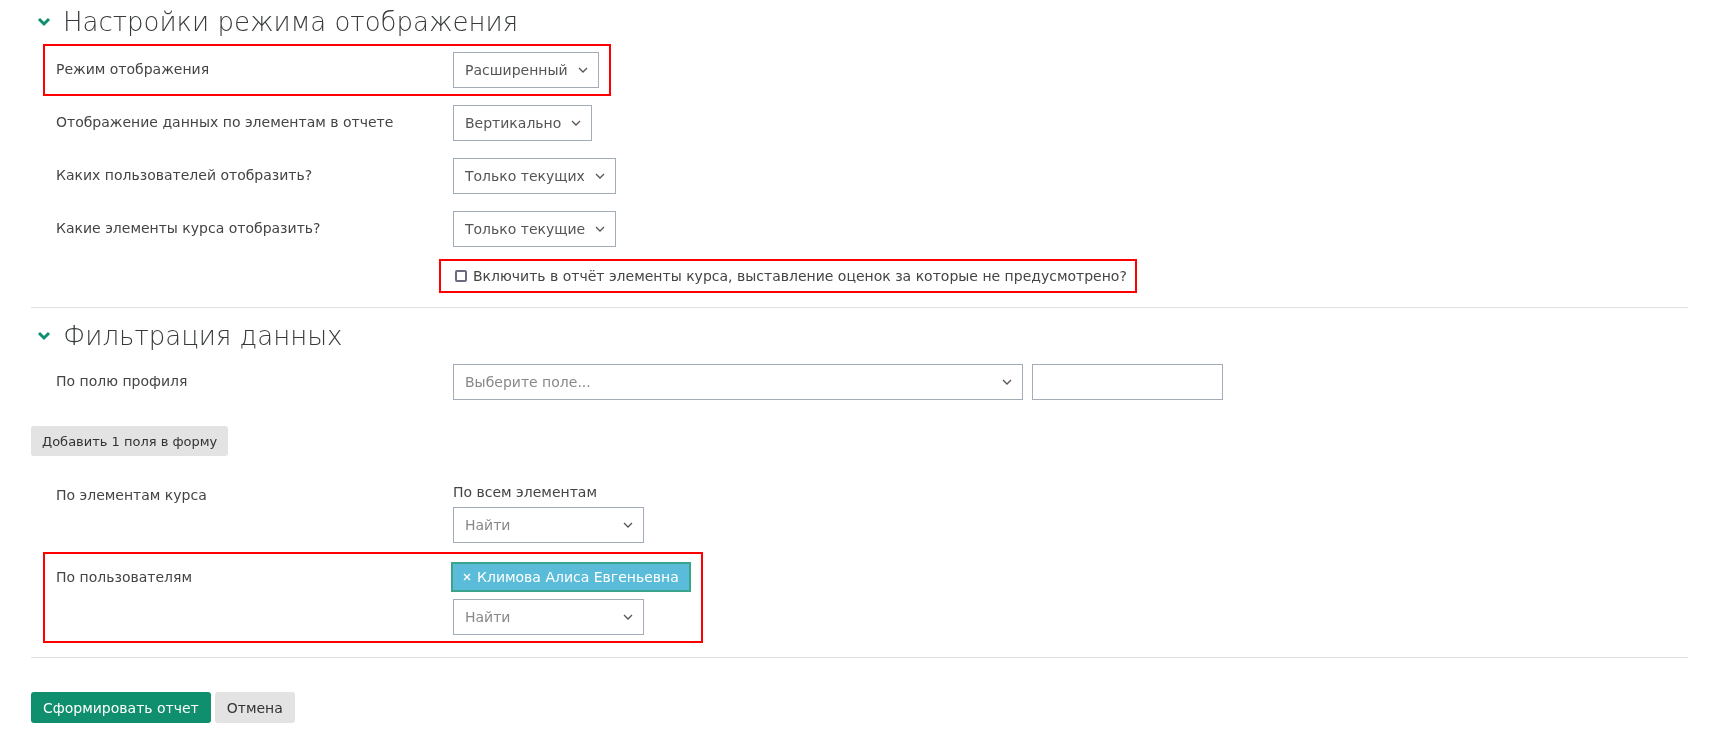 Image resolution: width=1720 pixels, height=755 pixels. What do you see at coordinates (1127, 382) in the screenshot?
I see `input-field` at bounding box center [1127, 382].